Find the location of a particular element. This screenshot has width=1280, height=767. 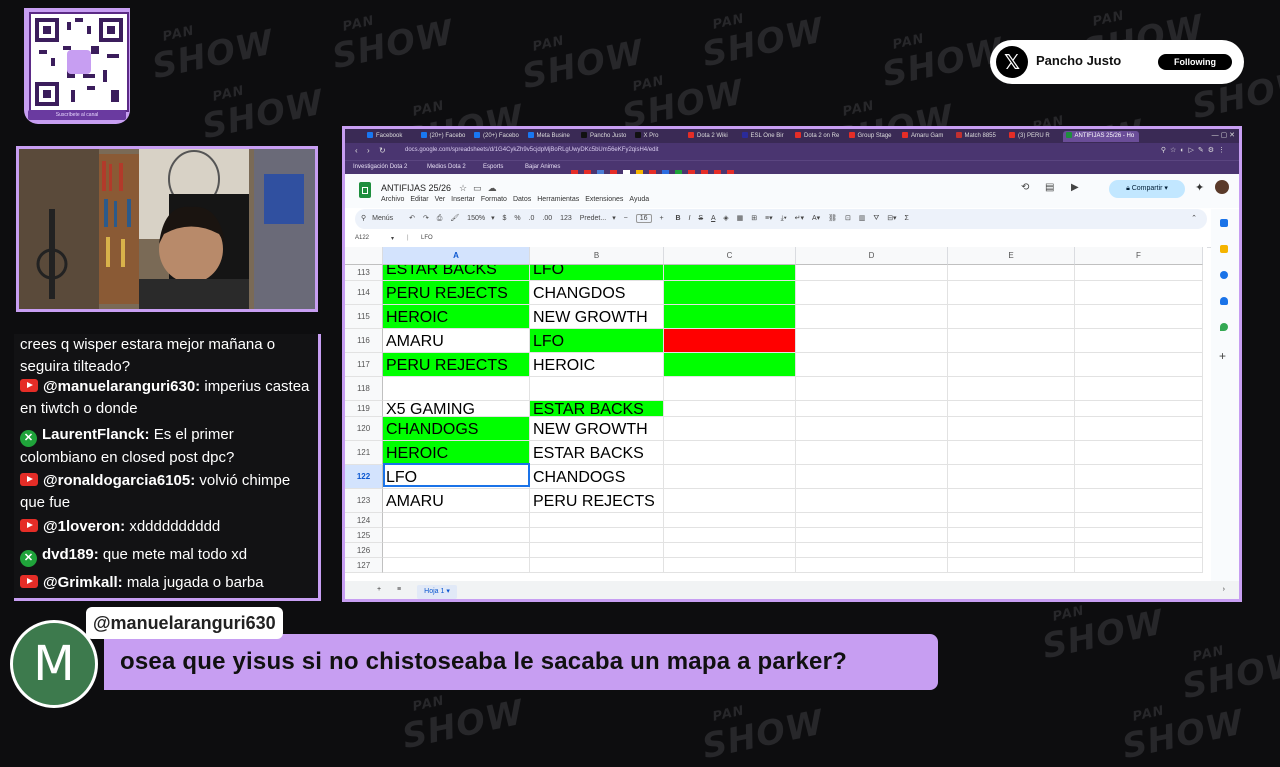

currency-format-button: $ is located at coordinates (505, 218).